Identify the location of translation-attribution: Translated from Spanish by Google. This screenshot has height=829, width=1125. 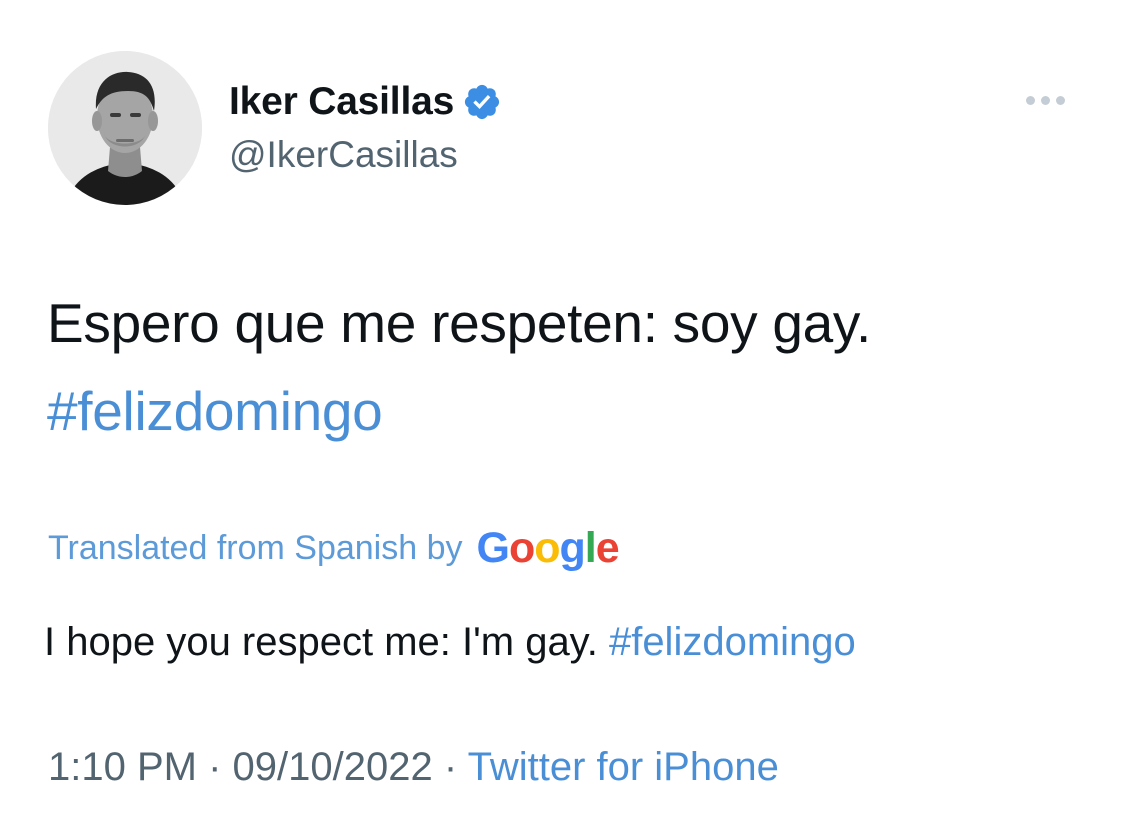
(334, 548).